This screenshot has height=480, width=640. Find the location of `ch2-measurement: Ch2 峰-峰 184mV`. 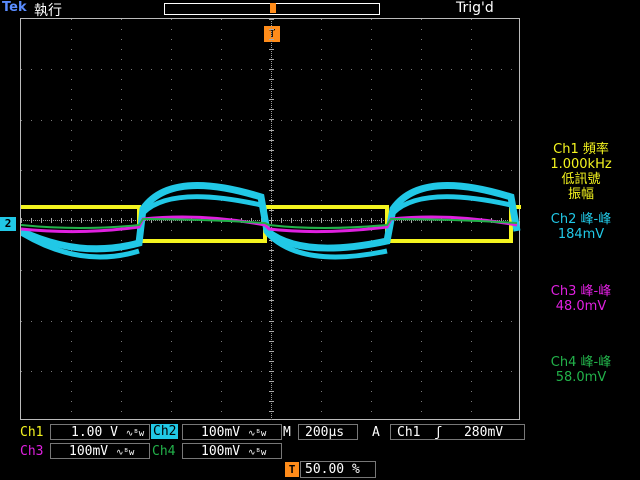

ch2-measurement: Ch2 峰-峰 184mV is located at coordinates (580, 227).